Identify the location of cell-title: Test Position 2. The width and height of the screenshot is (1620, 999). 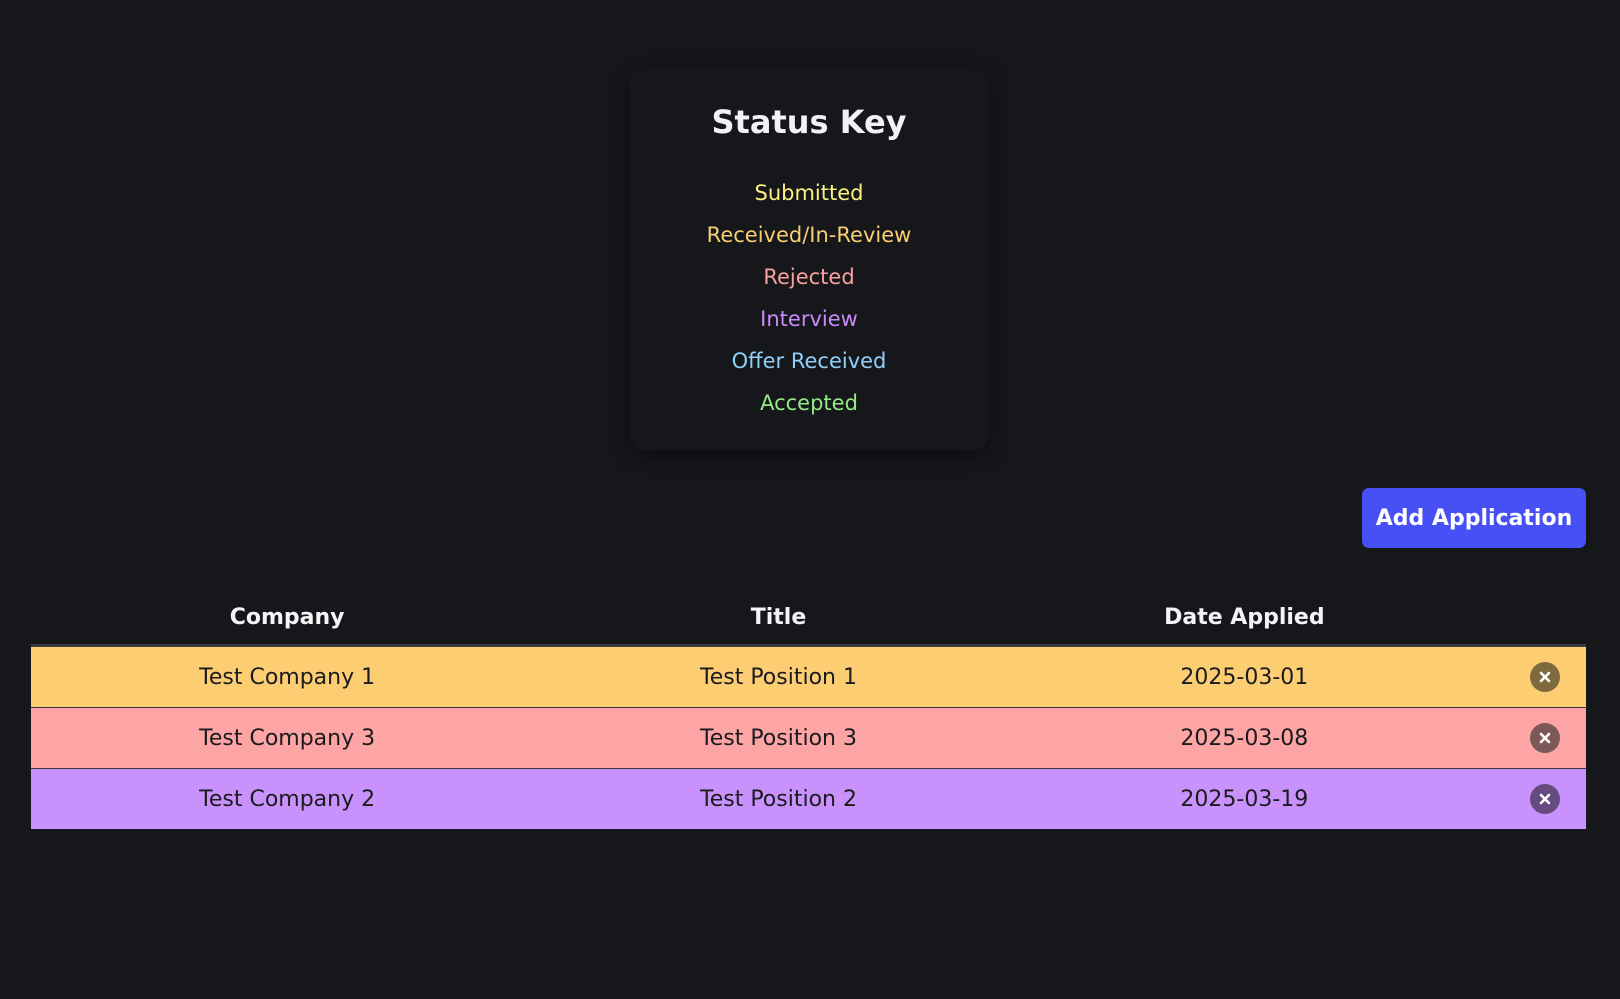
(778, 799).